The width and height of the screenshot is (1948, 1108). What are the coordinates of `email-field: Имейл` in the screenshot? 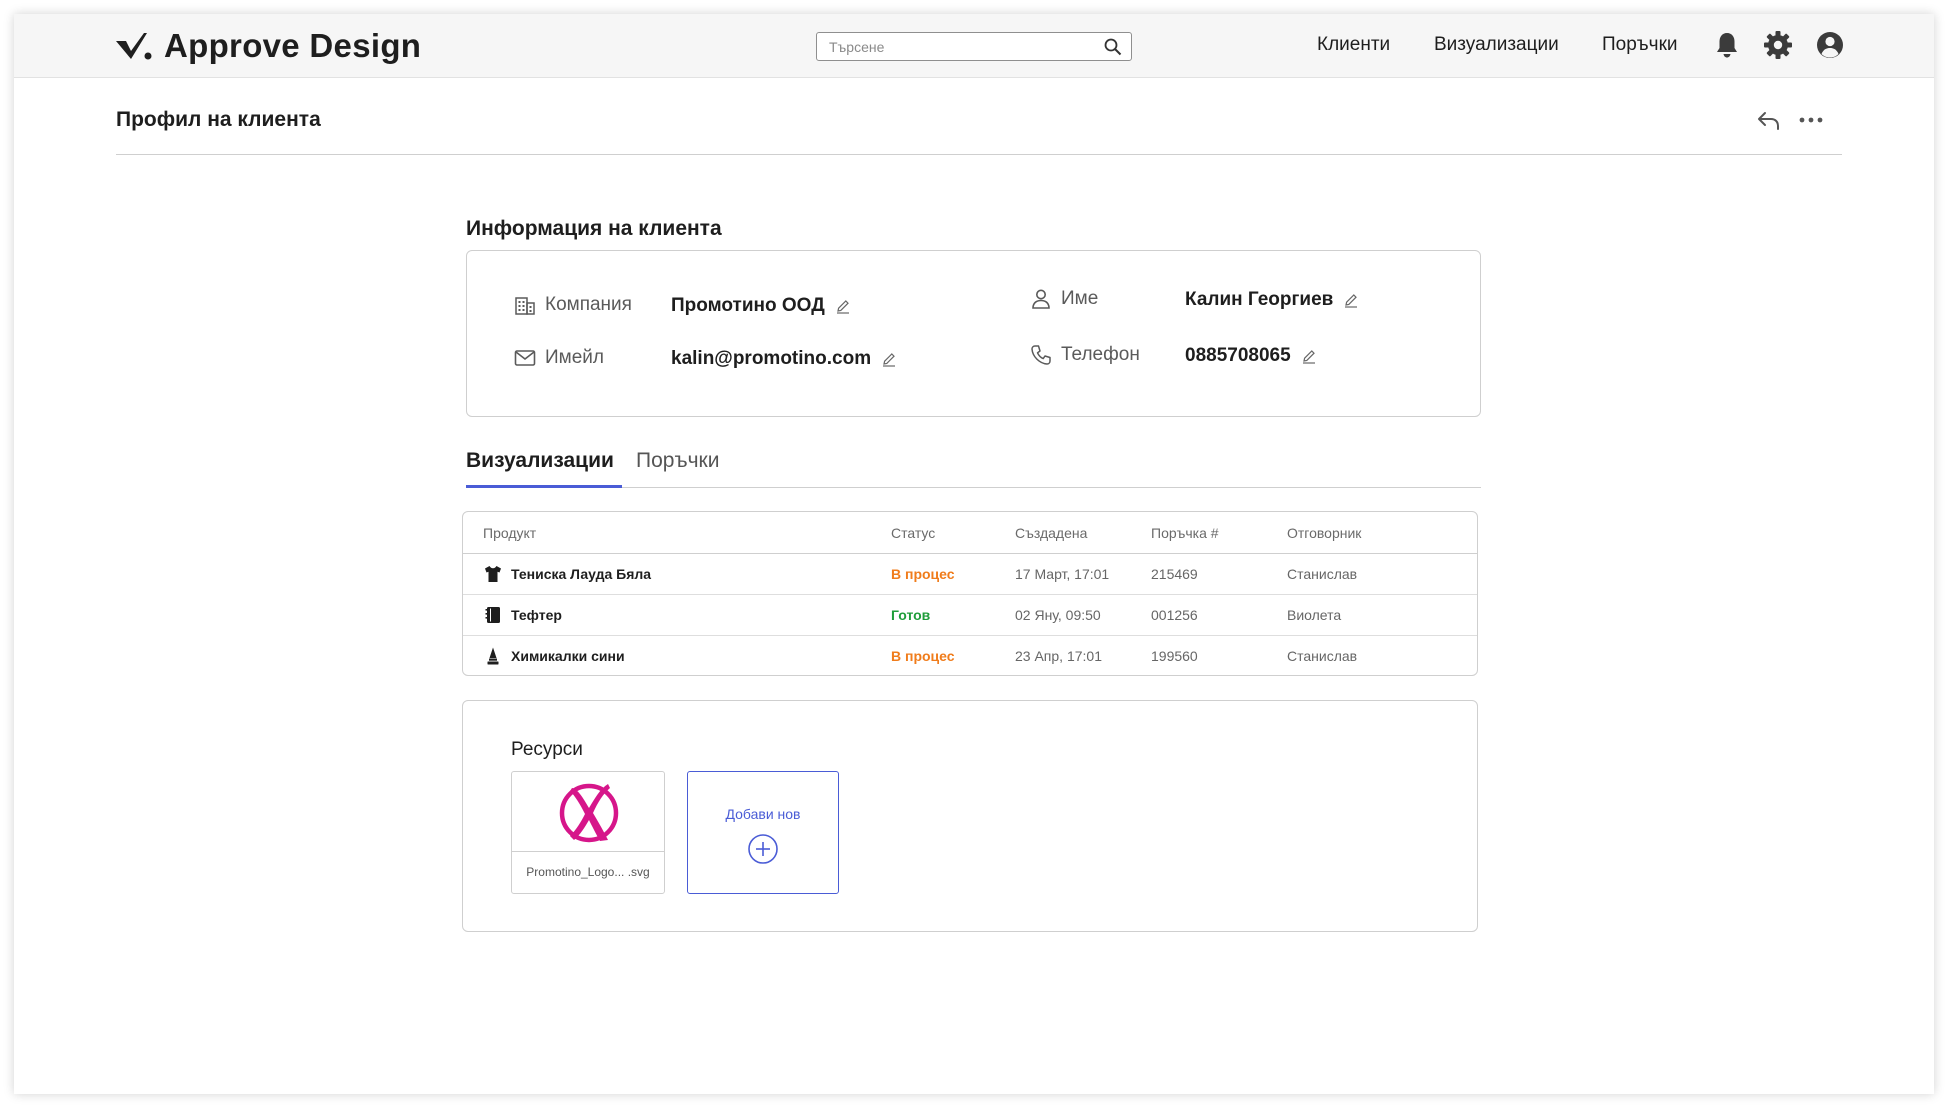 It's located at (558, 358).